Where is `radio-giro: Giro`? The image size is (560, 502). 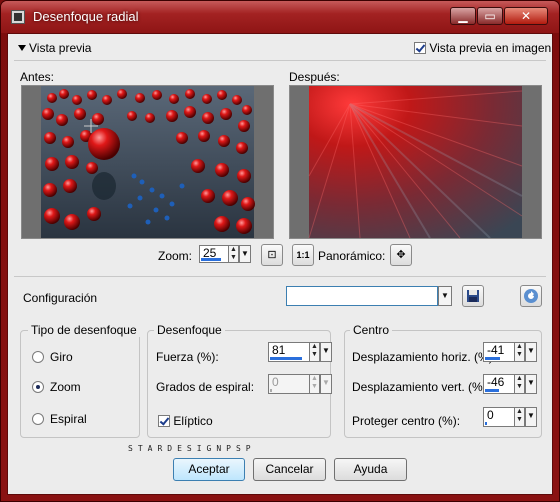
radio-giro: Giro is located at coordinates (52, 357).